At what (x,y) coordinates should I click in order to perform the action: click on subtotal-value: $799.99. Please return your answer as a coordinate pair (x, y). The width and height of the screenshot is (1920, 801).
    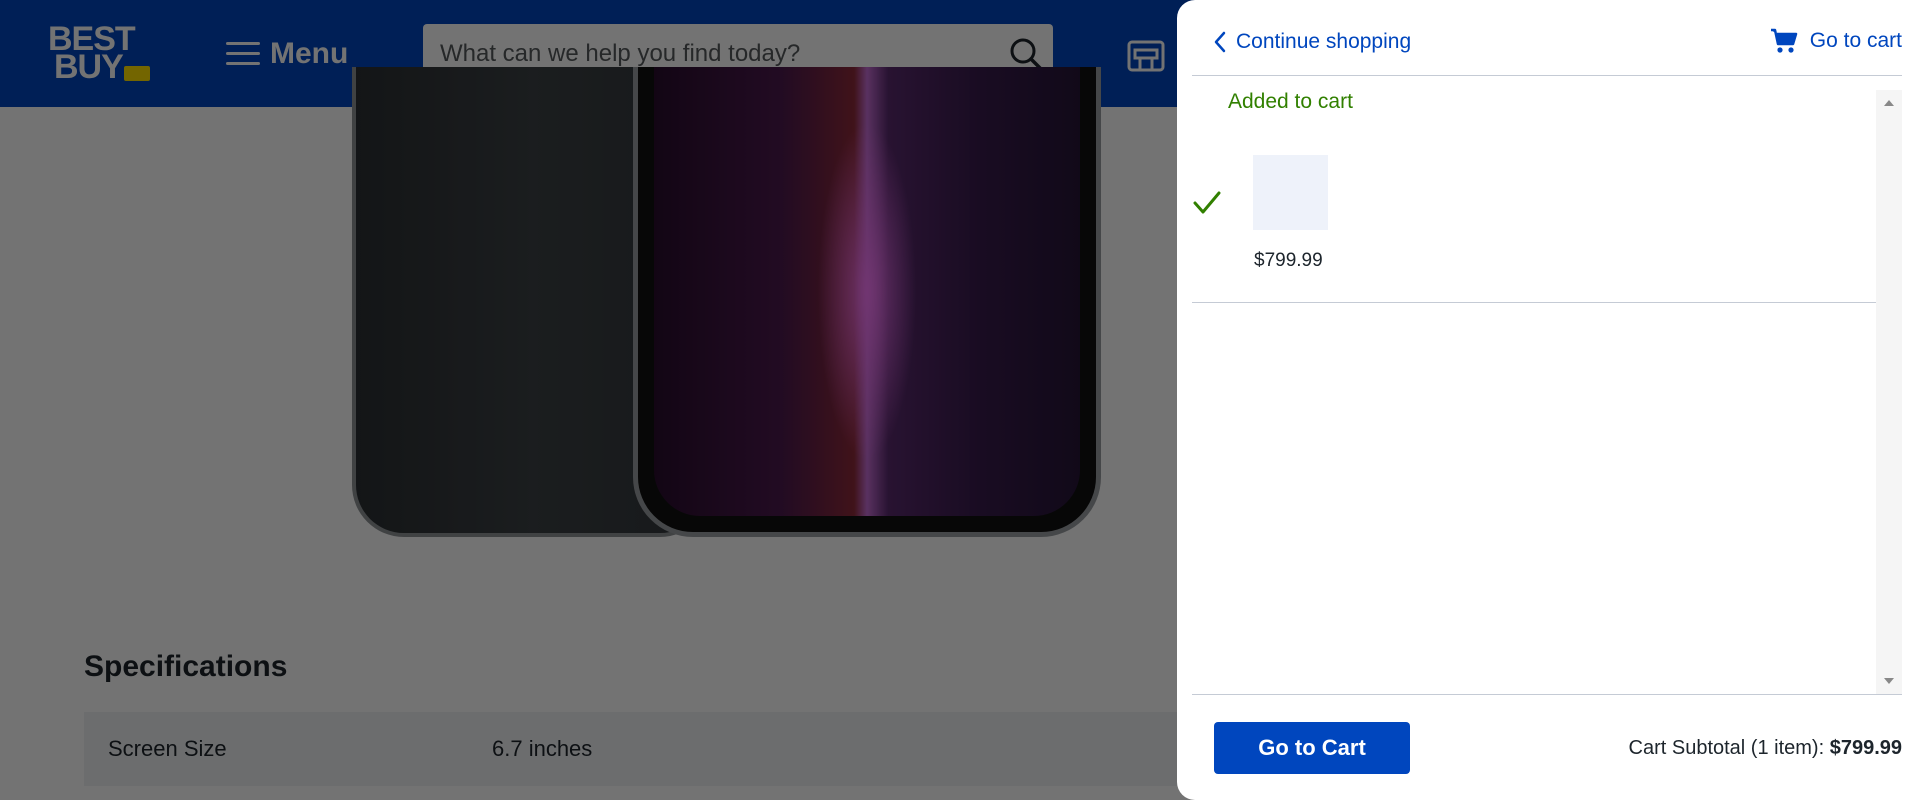
    Looking at the image, I should click on (1865, 748).